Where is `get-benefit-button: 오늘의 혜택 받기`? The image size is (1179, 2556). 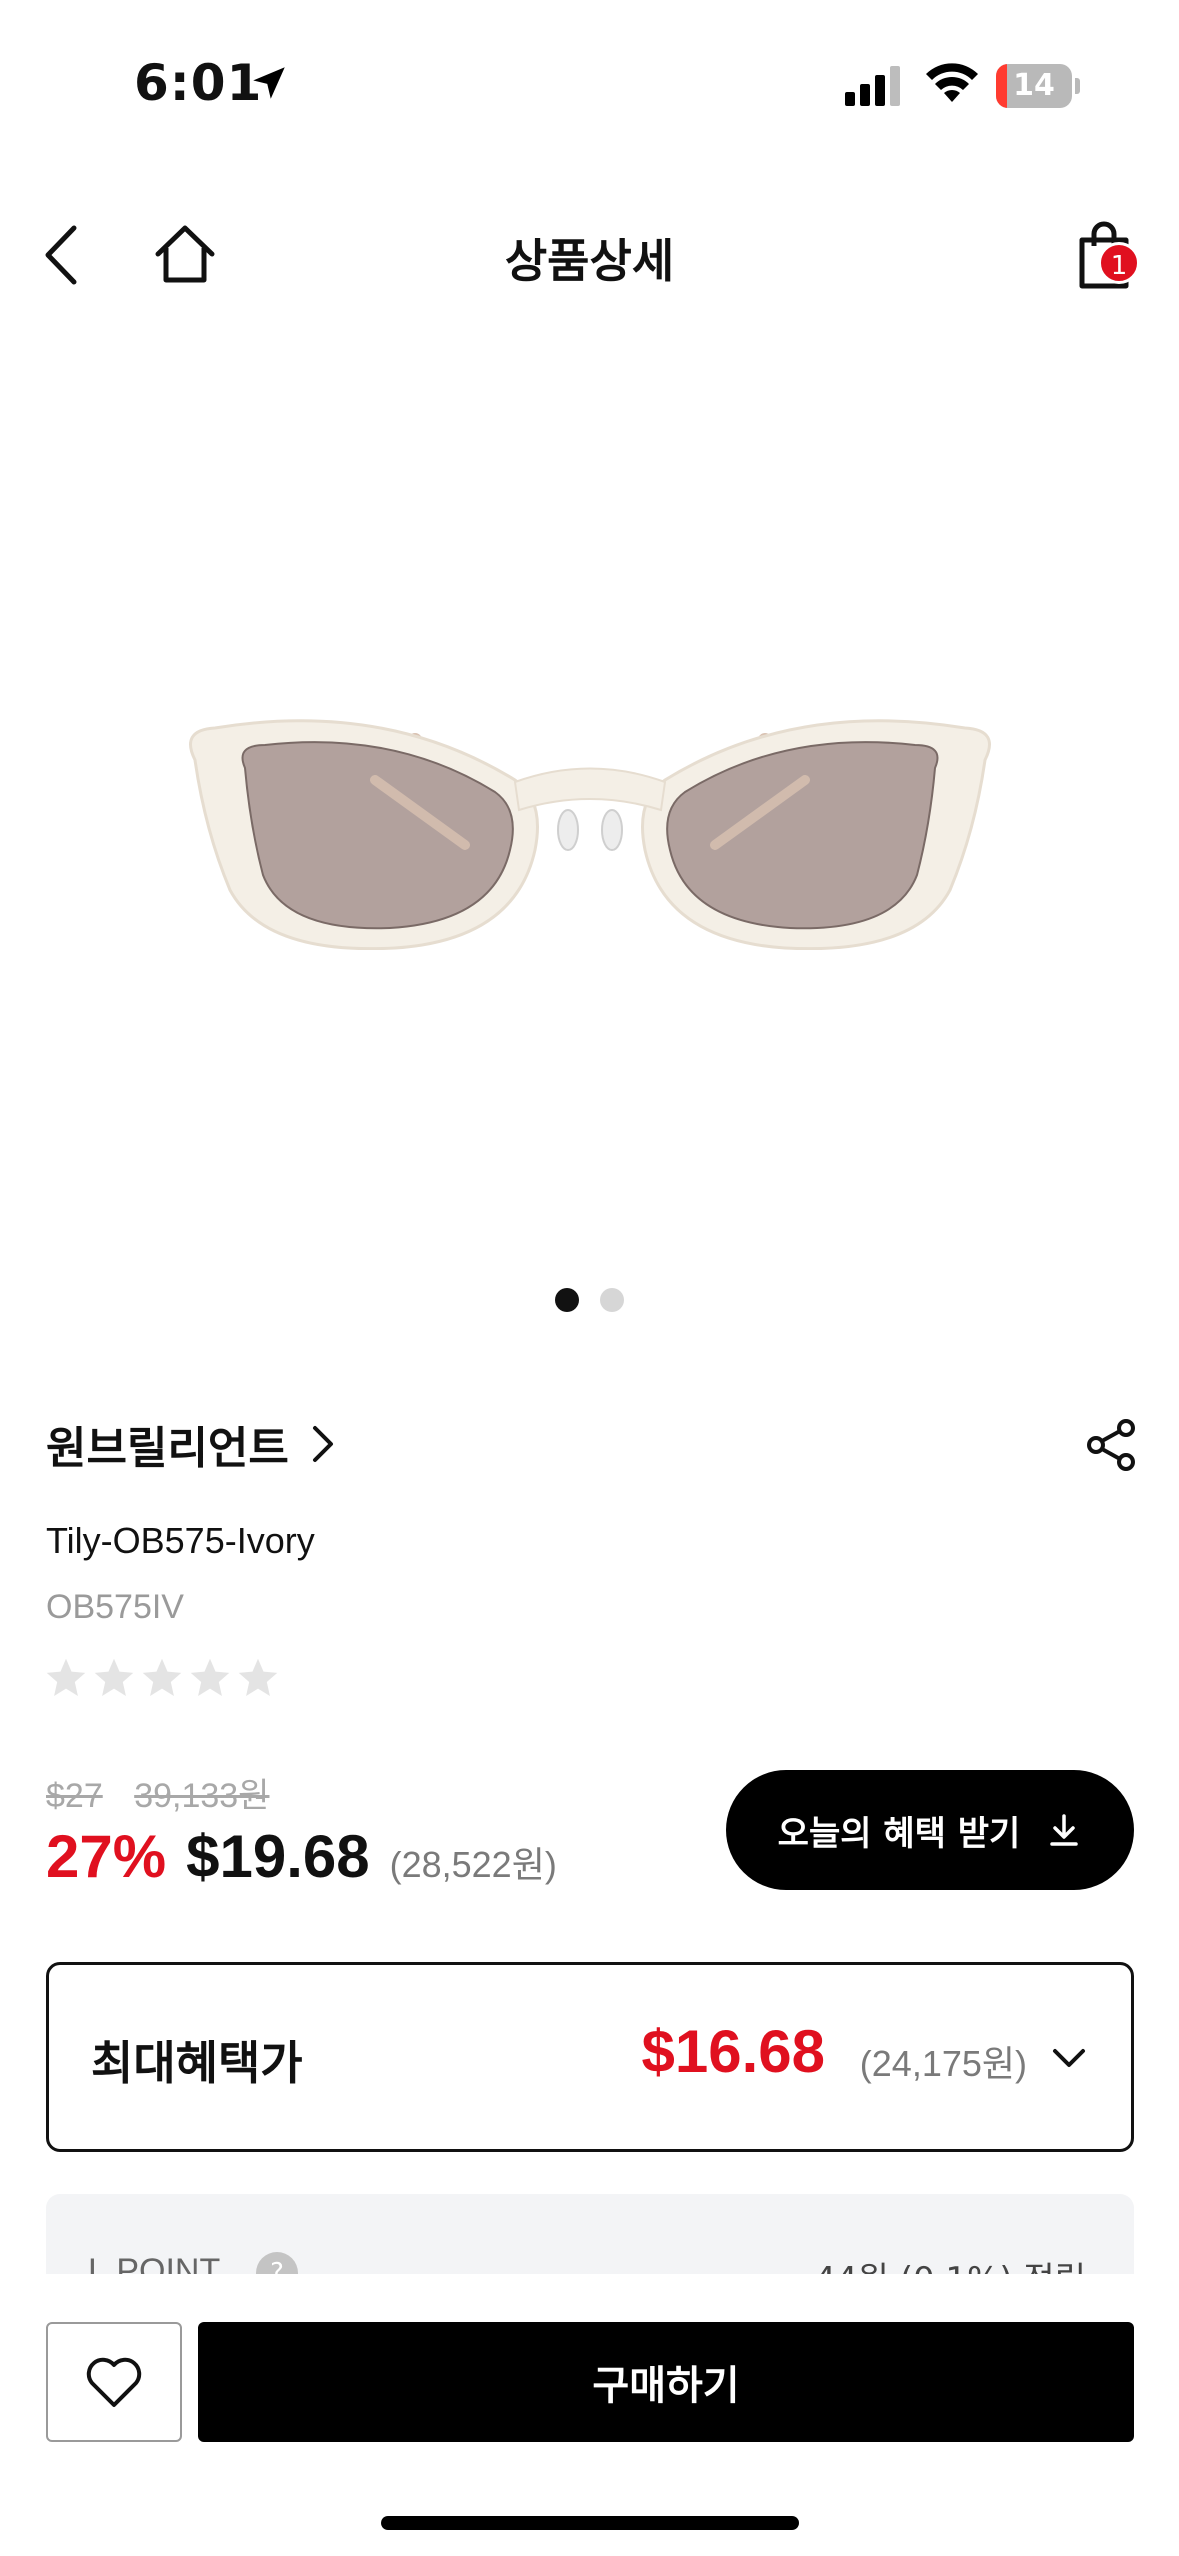 get-benefit-button: 오늘의 혜택 받기 is located at coordinates (930, 1830).